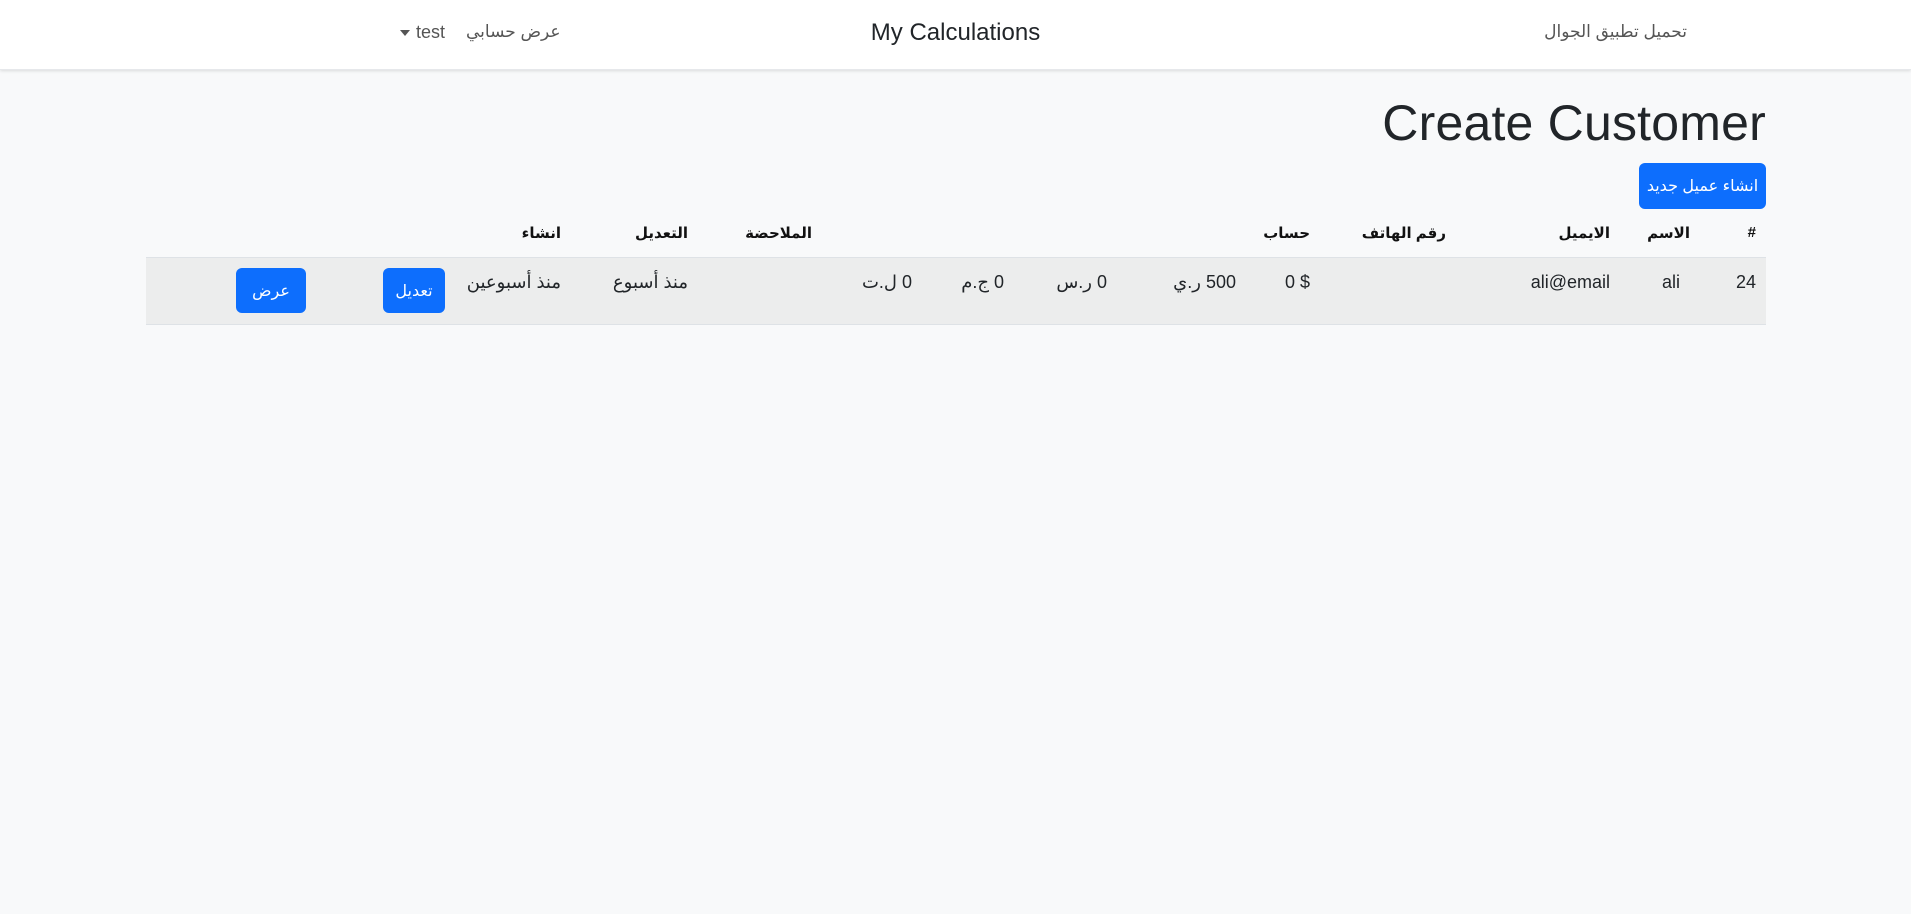 The width and height of the screenshot is (1911, 914). I want to click on caret-down-icon, so click(405, 33).